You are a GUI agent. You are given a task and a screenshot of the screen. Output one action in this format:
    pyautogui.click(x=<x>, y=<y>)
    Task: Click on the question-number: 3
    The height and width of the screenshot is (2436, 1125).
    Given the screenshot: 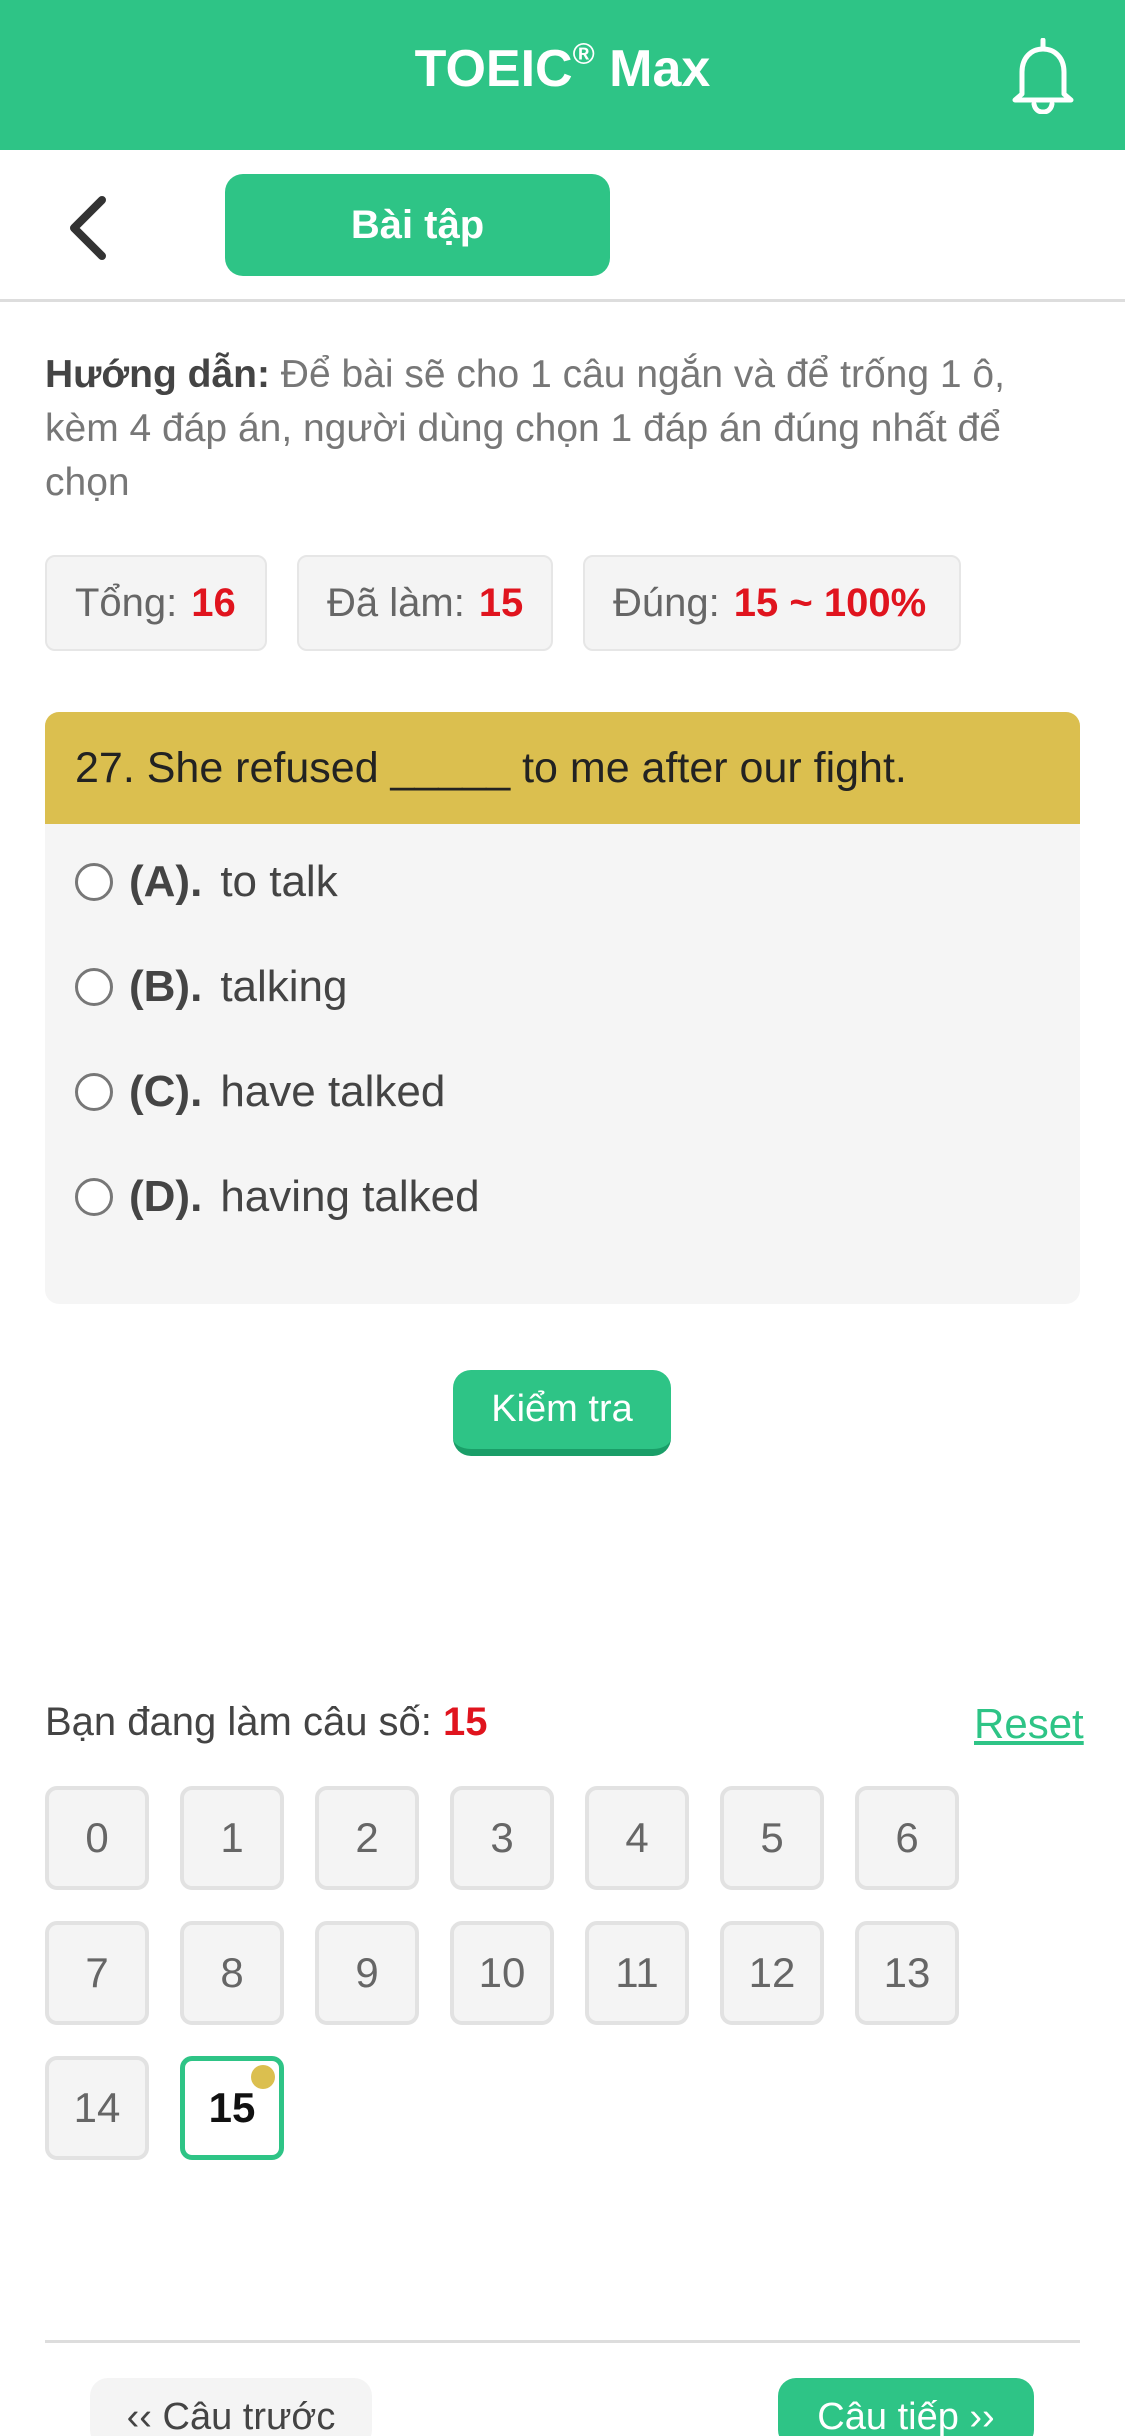 What is the action you would take?
    pyautogui.click(x=502, y=1838)
    